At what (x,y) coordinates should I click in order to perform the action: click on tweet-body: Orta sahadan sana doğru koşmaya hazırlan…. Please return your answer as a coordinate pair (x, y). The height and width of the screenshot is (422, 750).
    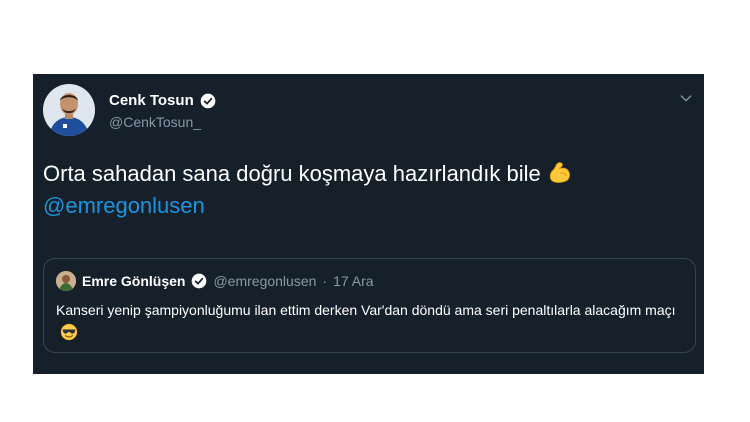
    Looking at the image, I should click on (363, 190).